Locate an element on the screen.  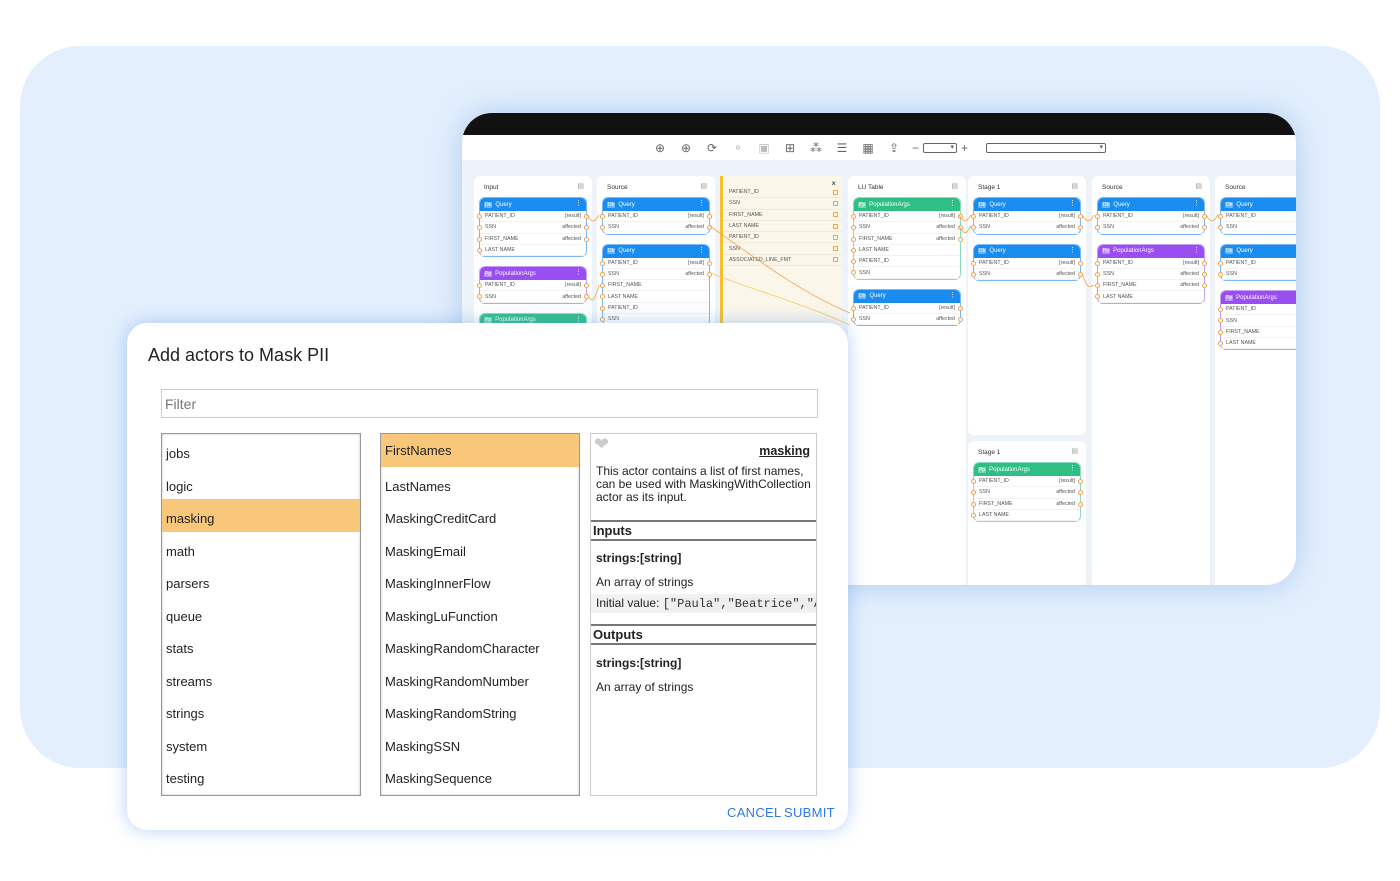
category-item: system is located at coordinates (261, 743).